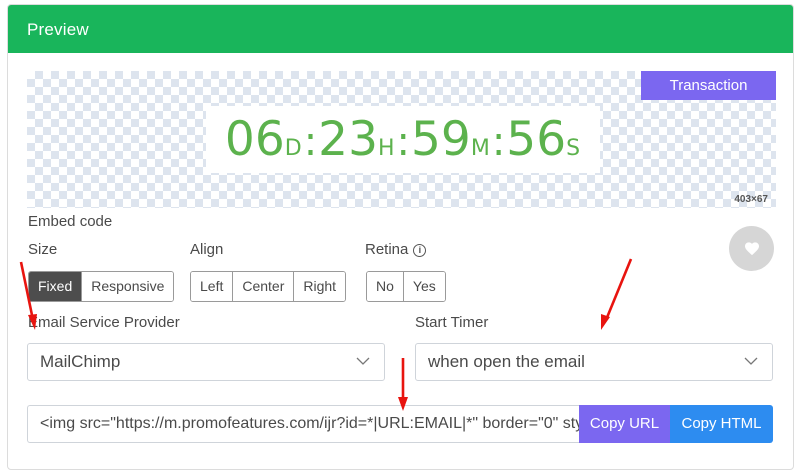  Describe the element at coordinates (348, 139) in the screenshot. I see `timer-hours: 23` at that location.